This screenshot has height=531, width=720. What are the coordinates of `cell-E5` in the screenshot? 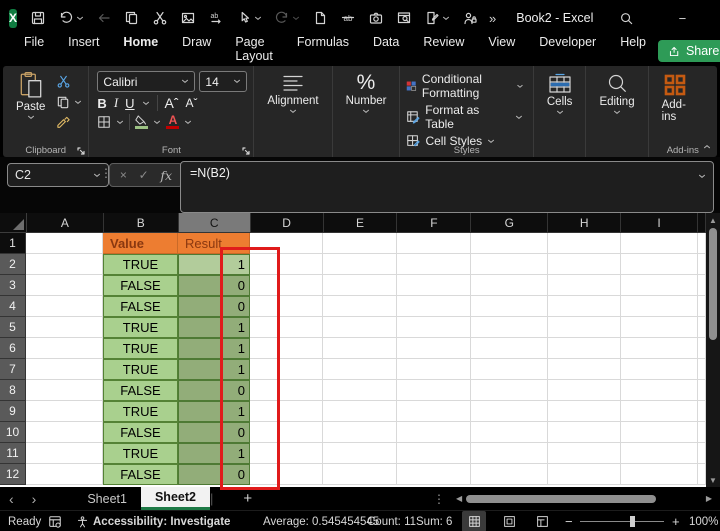 It's located at (360, 327).